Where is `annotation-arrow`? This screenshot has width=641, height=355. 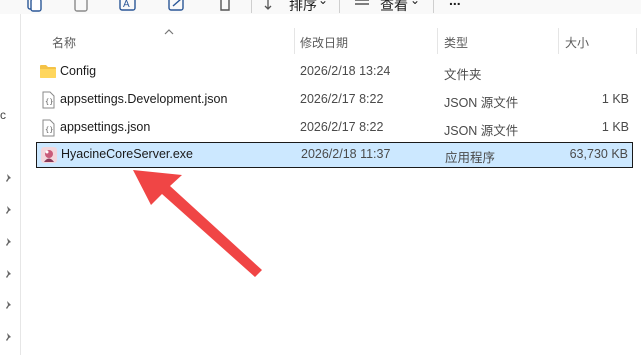
annotation-arrow is located at coordinates (197, 223).